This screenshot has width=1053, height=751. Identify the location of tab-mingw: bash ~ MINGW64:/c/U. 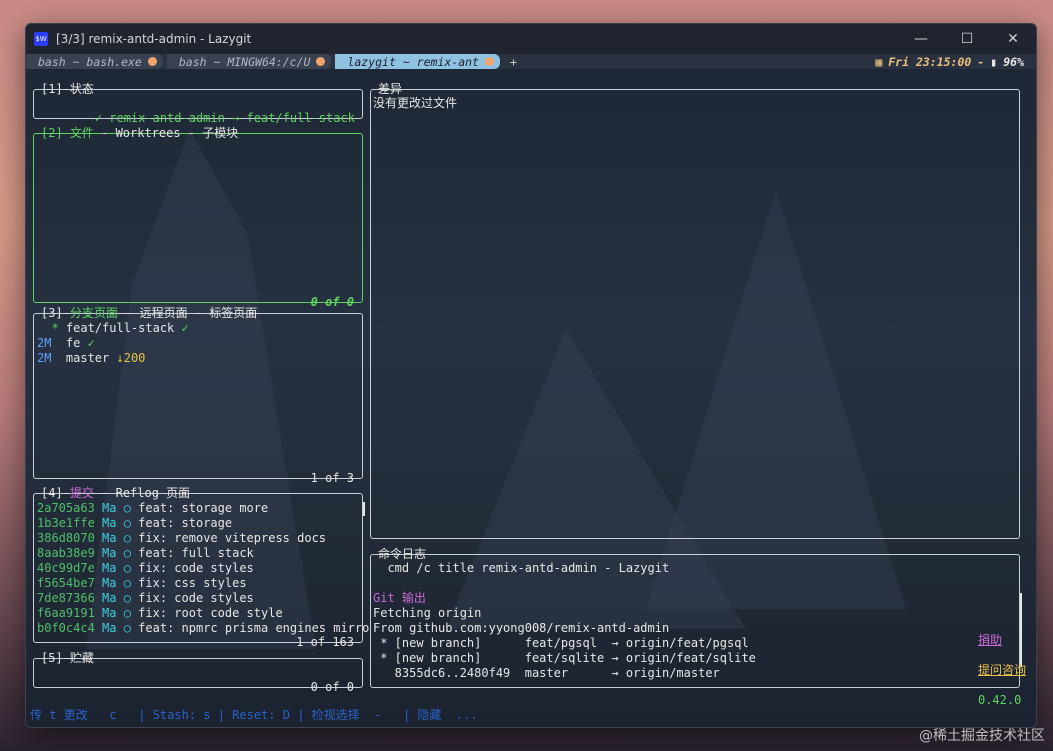
(249, 61).